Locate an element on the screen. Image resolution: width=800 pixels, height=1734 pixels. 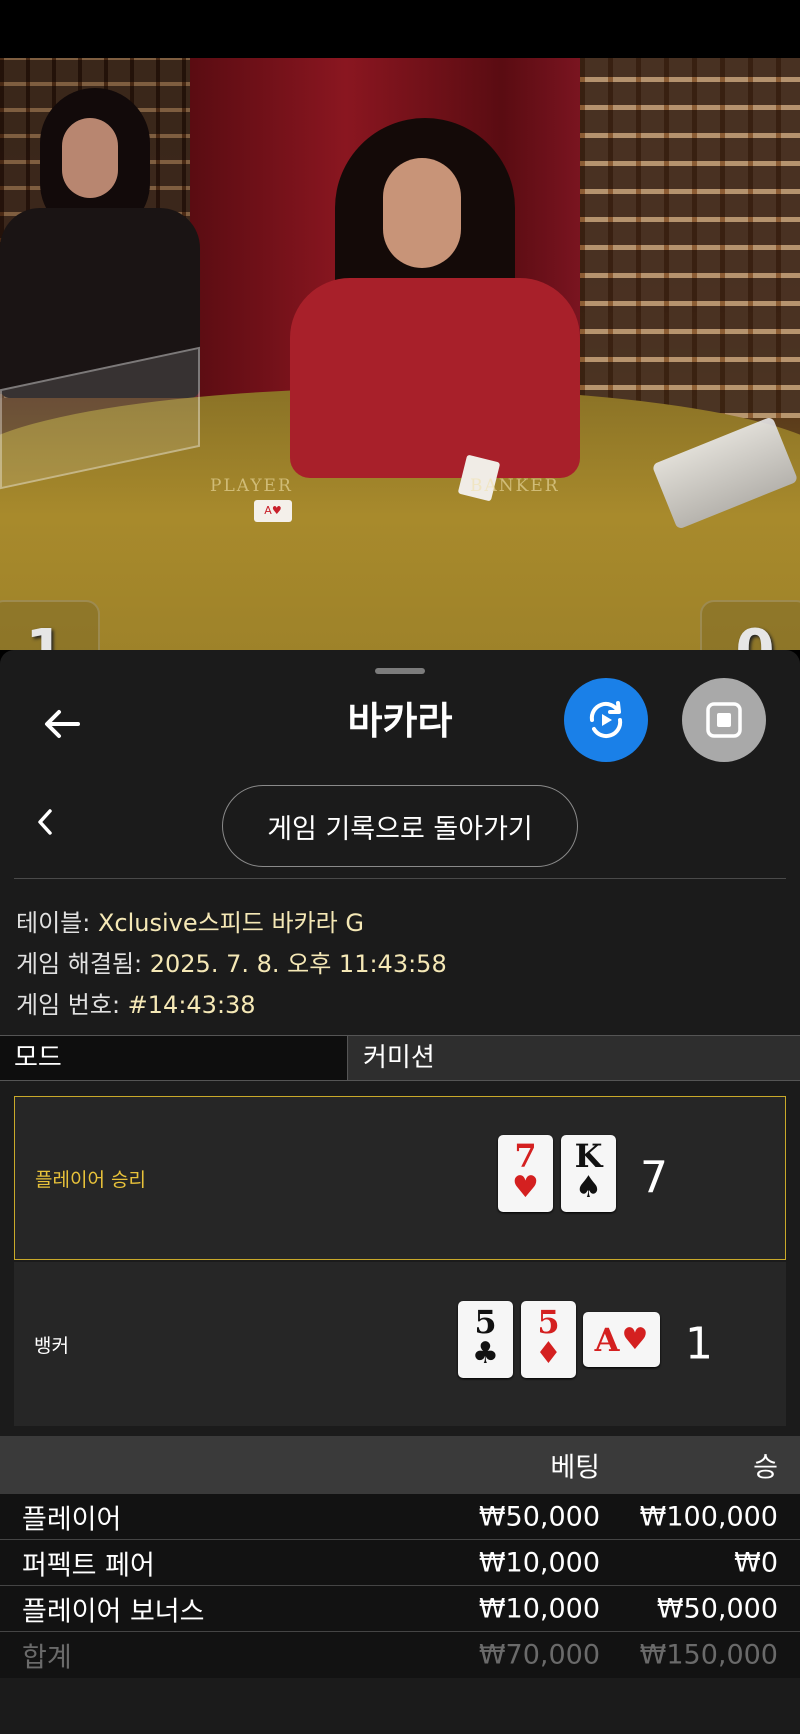
mode-label: 모드 is located at coordinates (174, 1058).